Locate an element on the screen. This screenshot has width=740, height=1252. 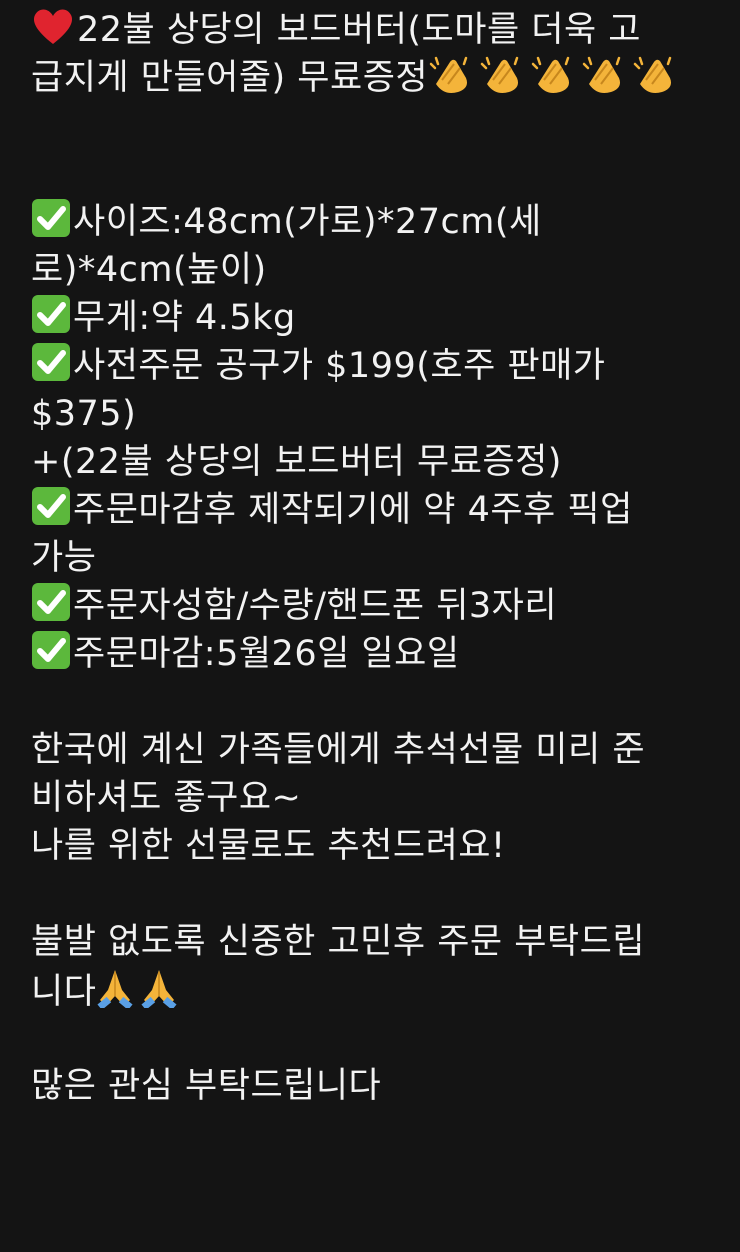
heart-icon is located at coordinates (54, 29).